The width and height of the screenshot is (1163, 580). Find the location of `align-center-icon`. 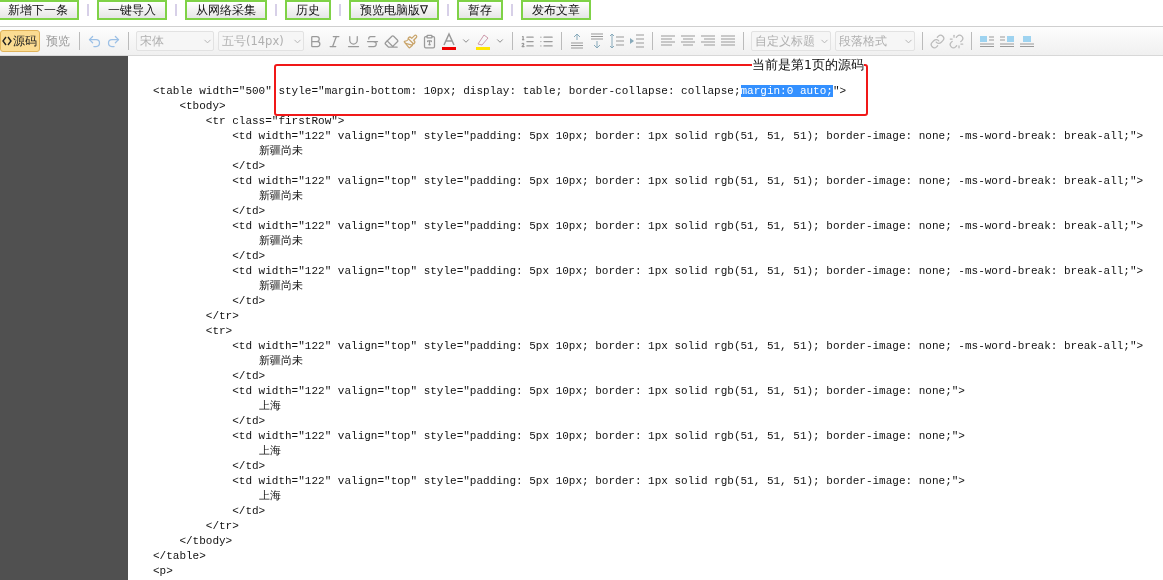

align-center-icon is located at coordinates (688, 41).